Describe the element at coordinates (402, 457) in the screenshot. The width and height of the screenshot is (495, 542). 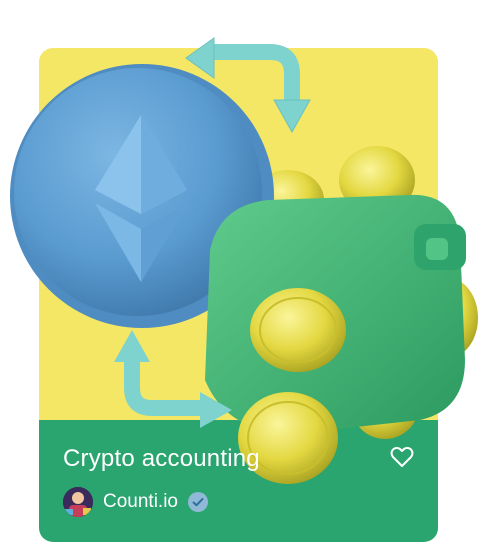
I see `heart-outline-icon` at that location.